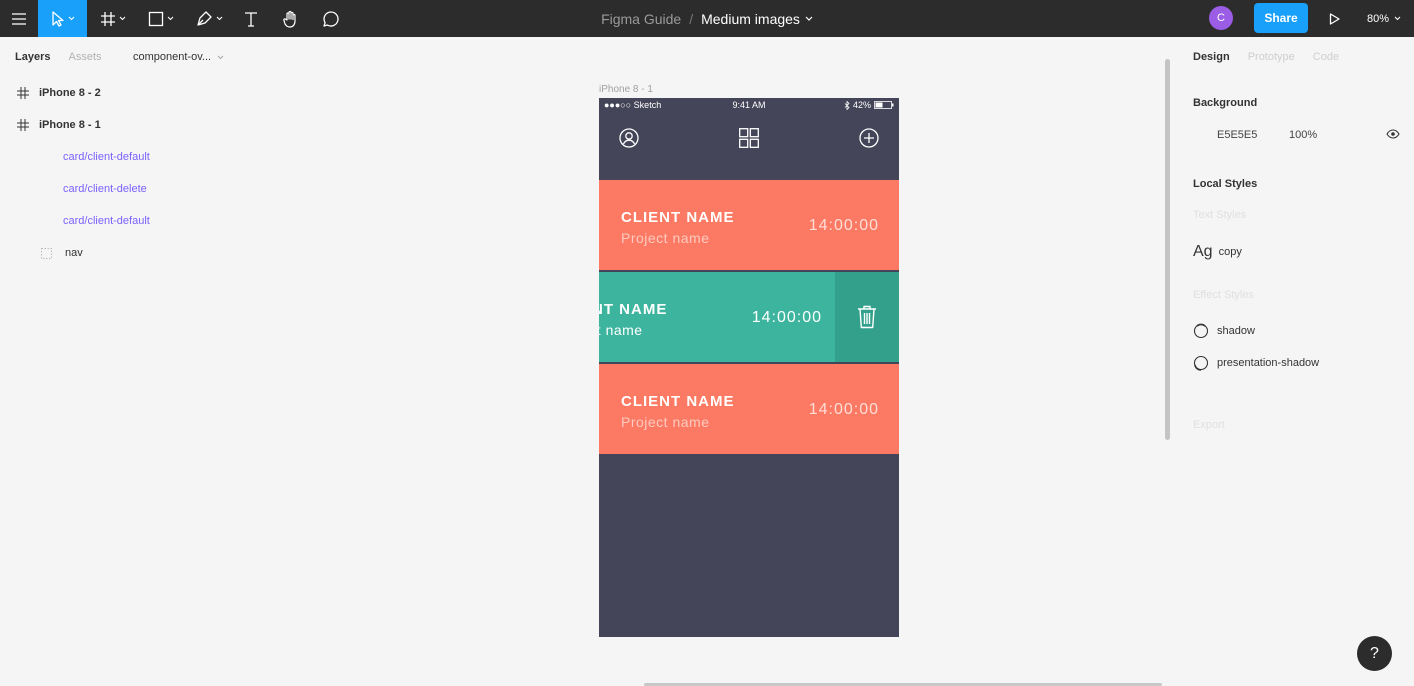  Describe the element at coordinates (1230, 252) in the screenshot. I see `text-style-name: copy` at that location.